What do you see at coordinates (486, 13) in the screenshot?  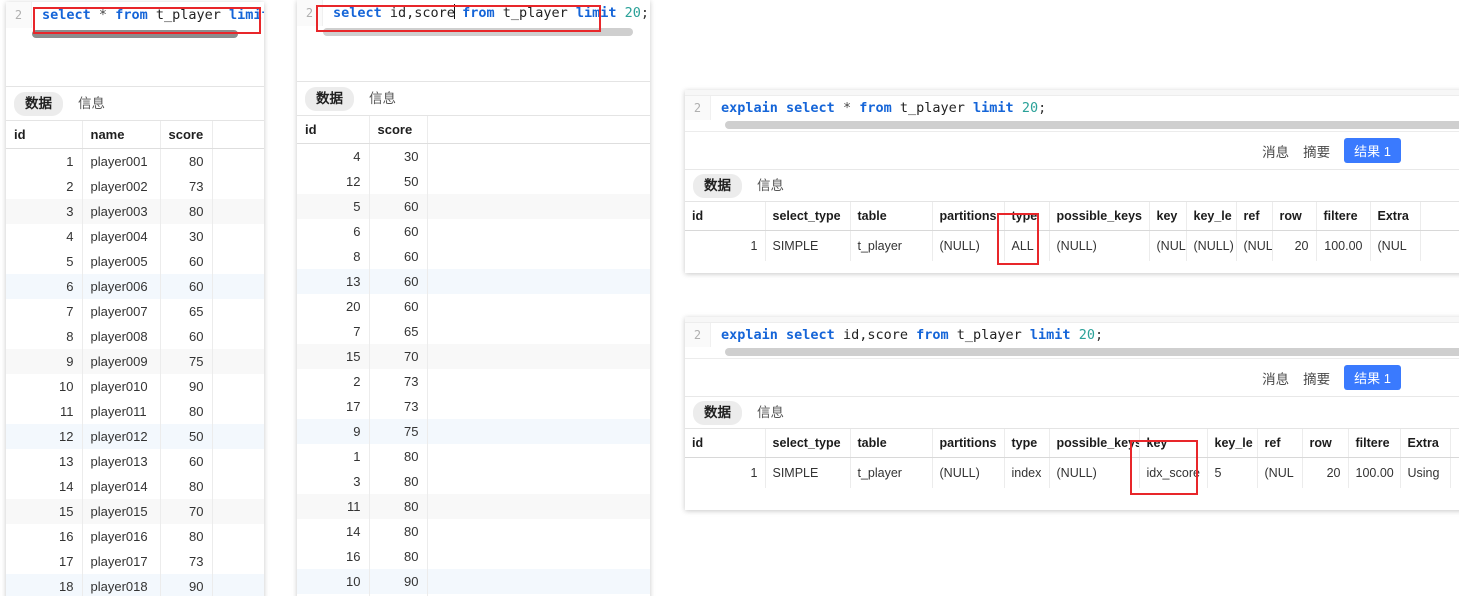 I see `sql-code-text: select id,score from t_player limit 20;` at bounding box center [486, 13].